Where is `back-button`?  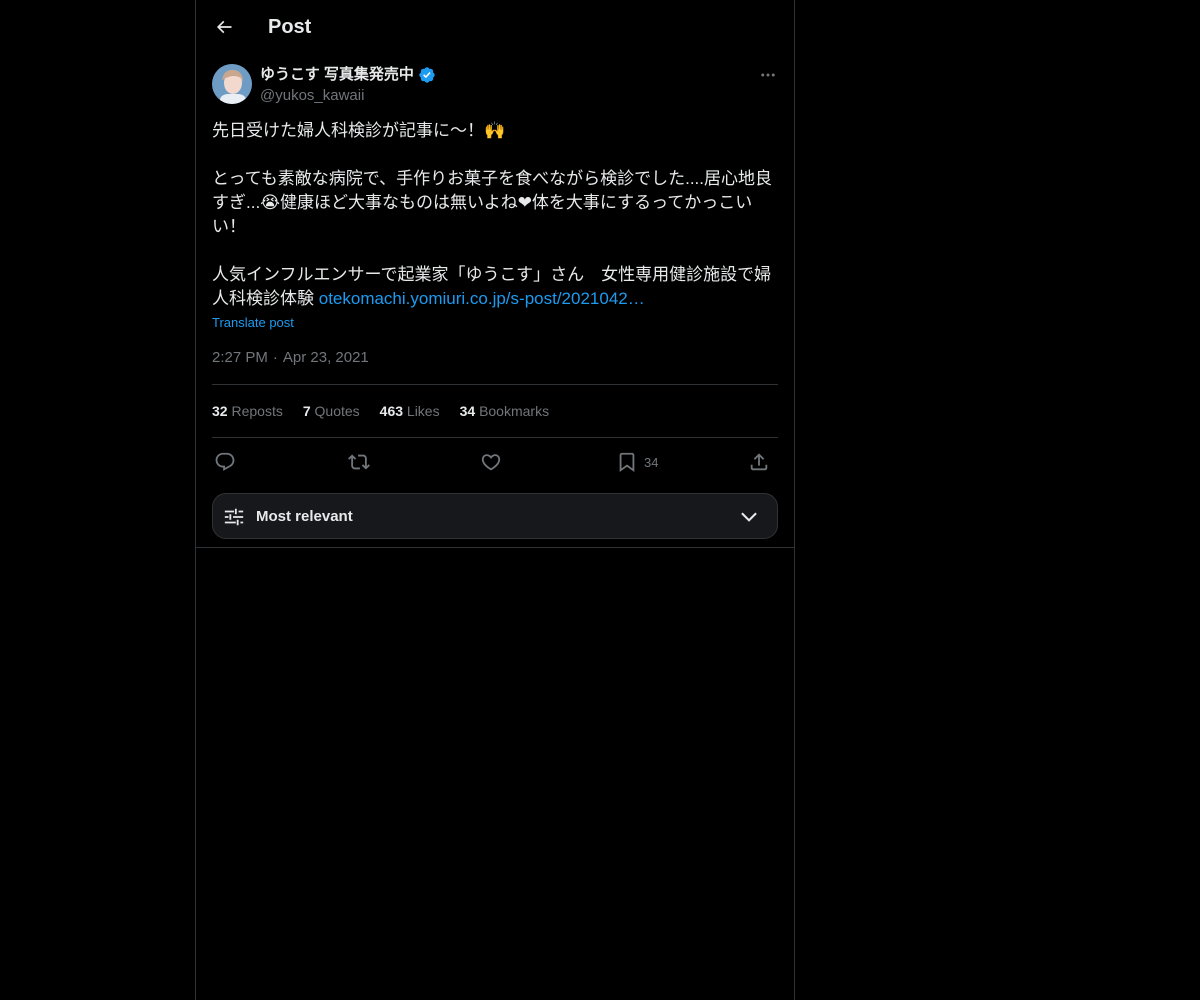
back-button is located at coordinates (224, 27).